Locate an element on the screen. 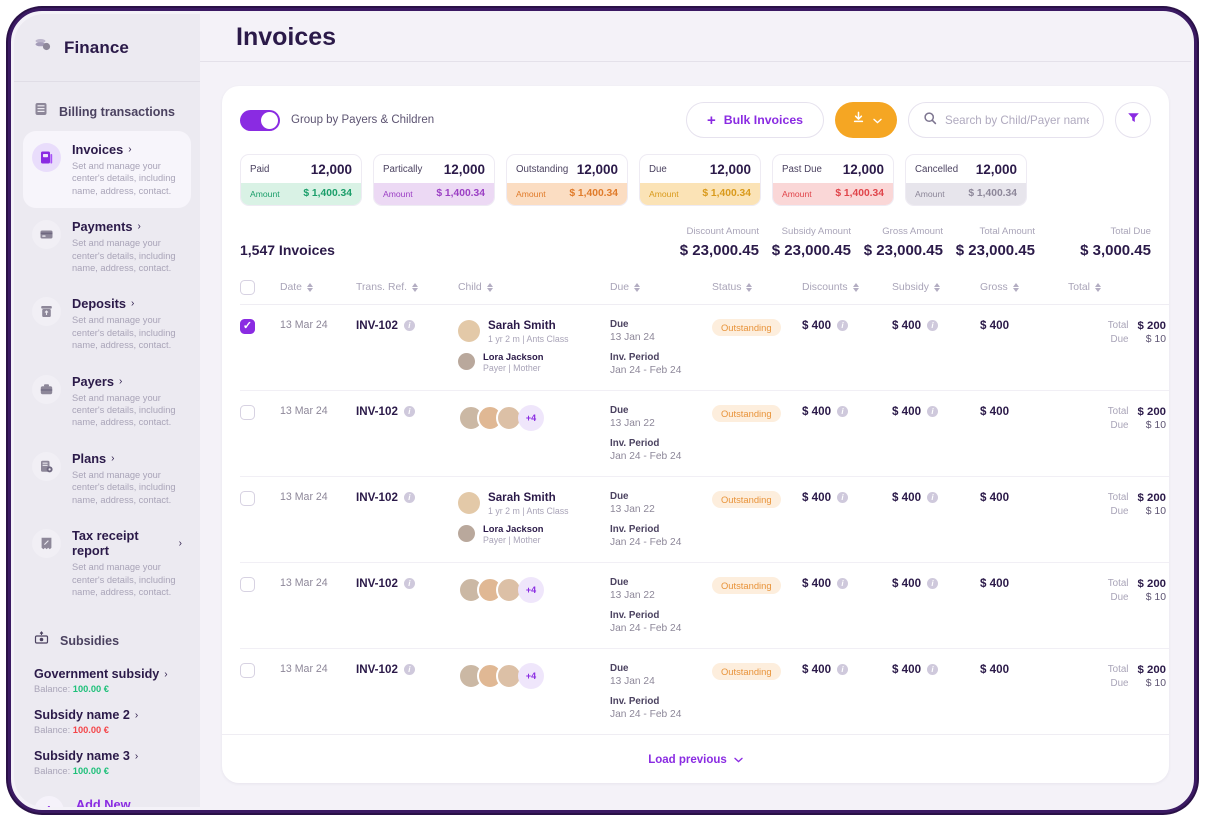  cell-trans-ref: INV-102 i is located at coordinates (407, 325).